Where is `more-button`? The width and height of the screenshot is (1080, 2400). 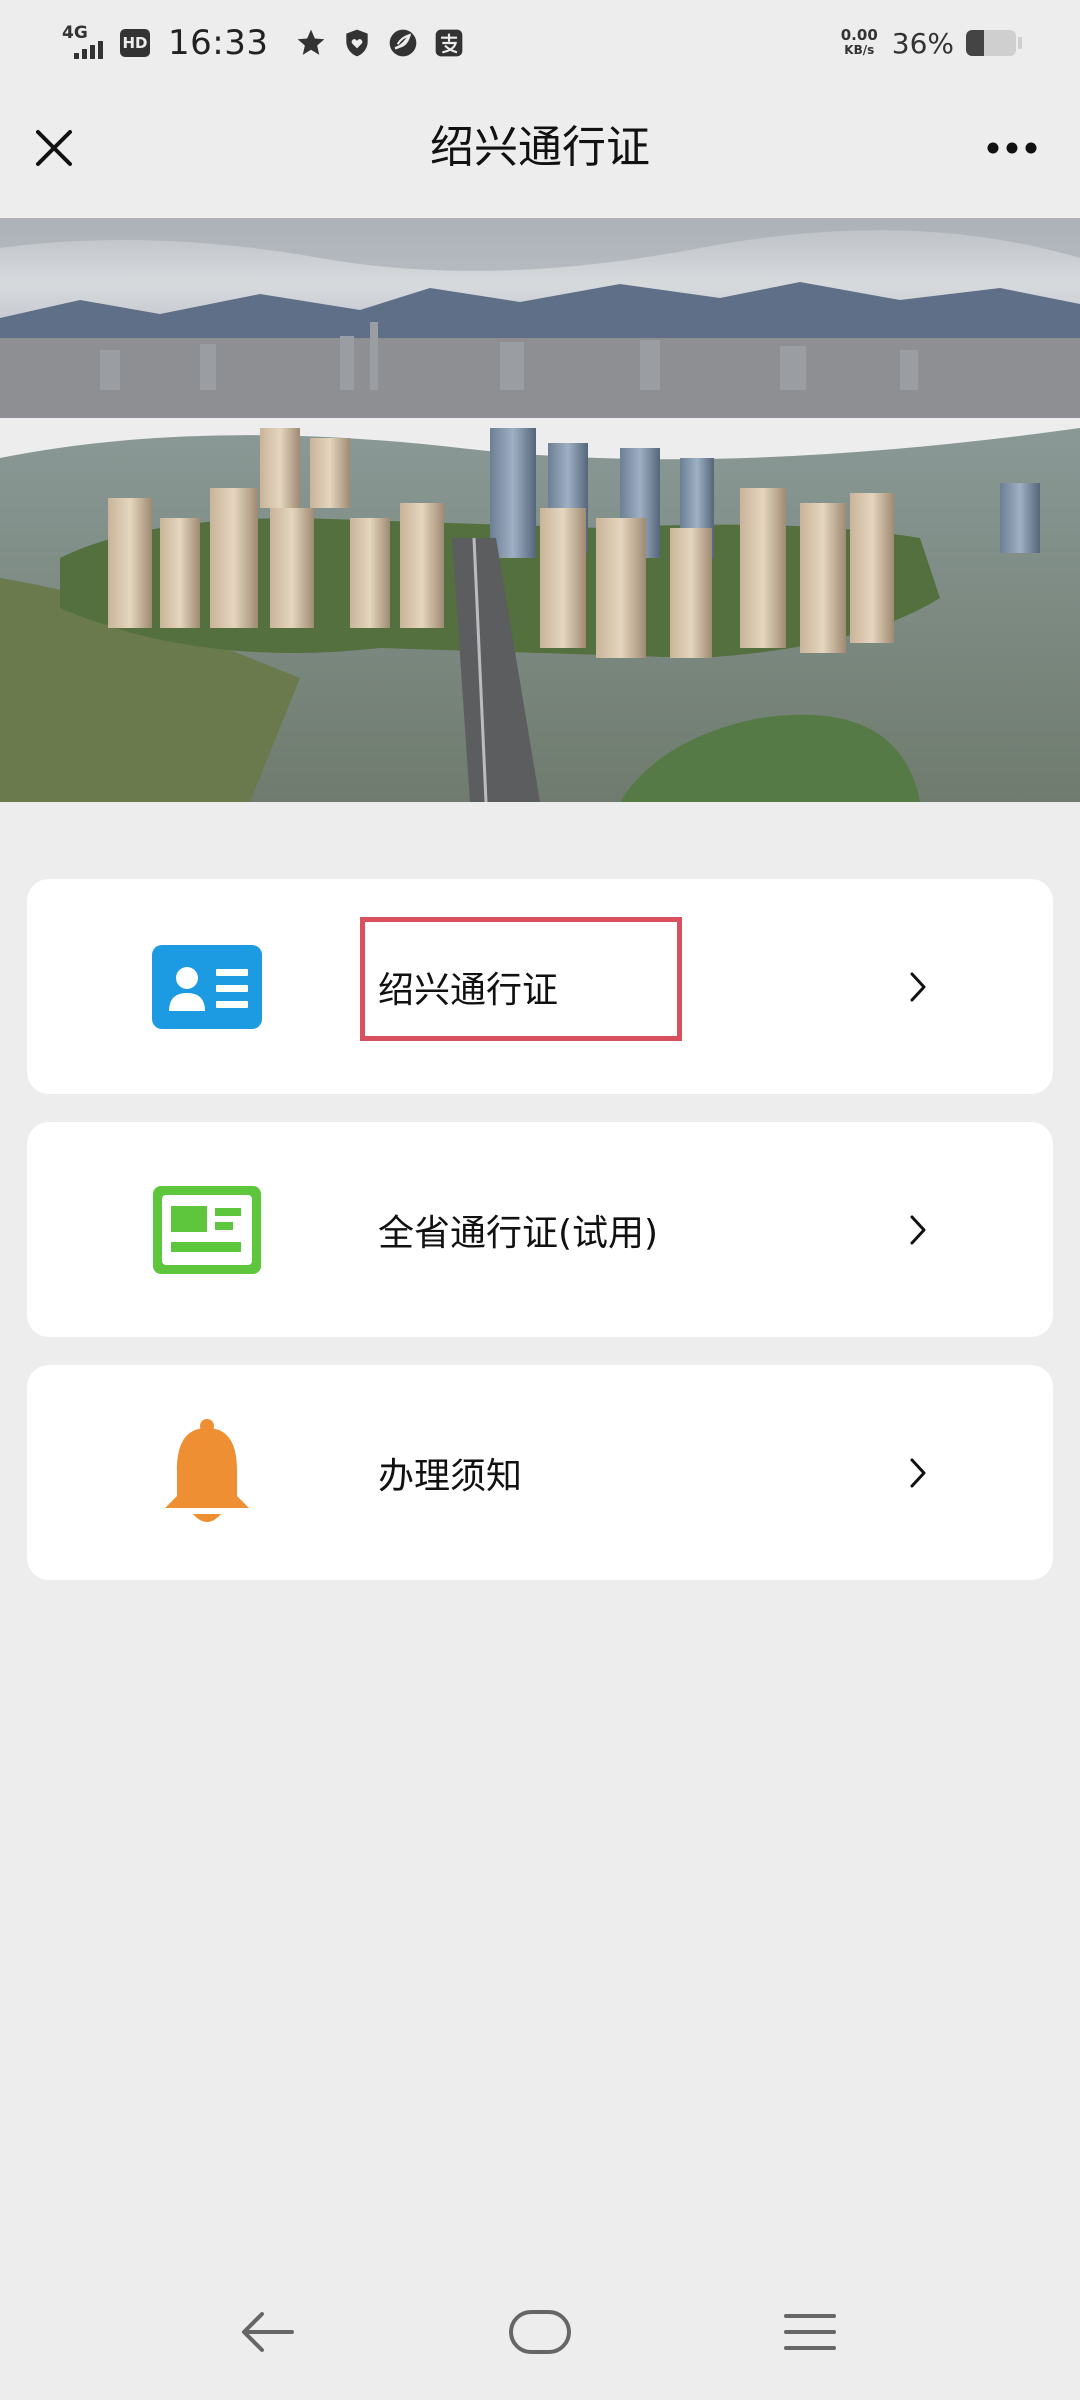
more-button is located at coordinates (1012, 148).